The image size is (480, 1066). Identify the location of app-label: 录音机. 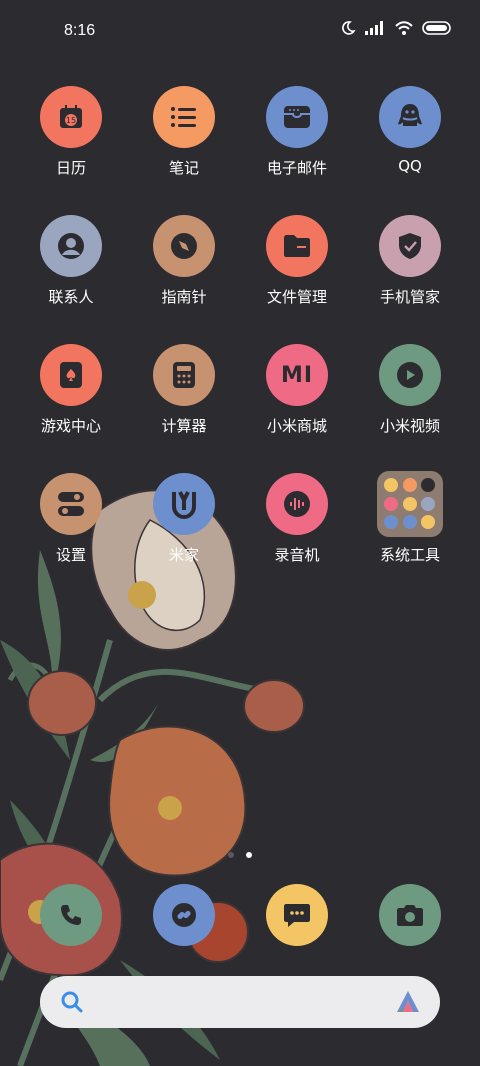
(297, 555).